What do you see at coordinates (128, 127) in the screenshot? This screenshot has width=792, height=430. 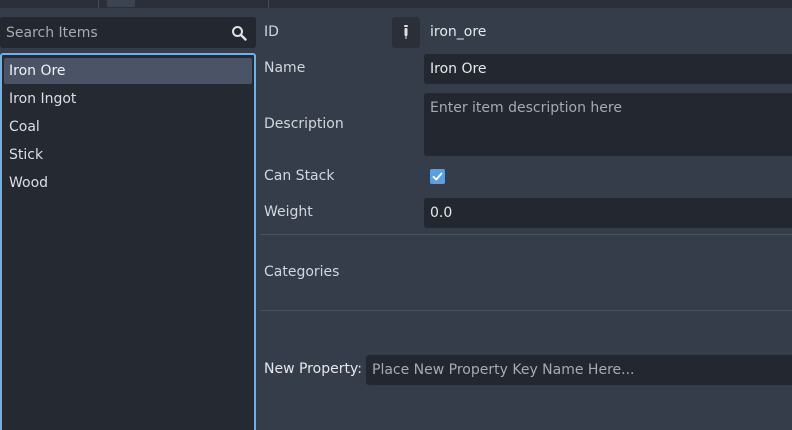 I see `list-item: Coal` at bounding box center [128, 127].